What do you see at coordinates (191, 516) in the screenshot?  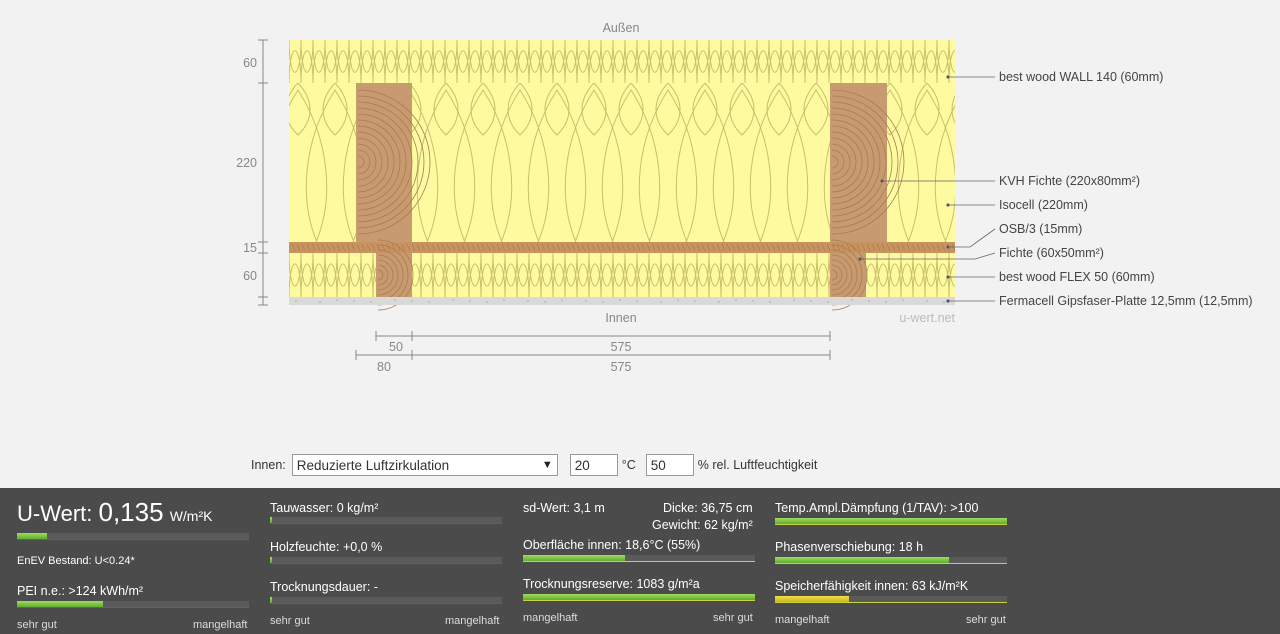 I see `uwert-unit: W/m²K` at bounding box center [191, 516].